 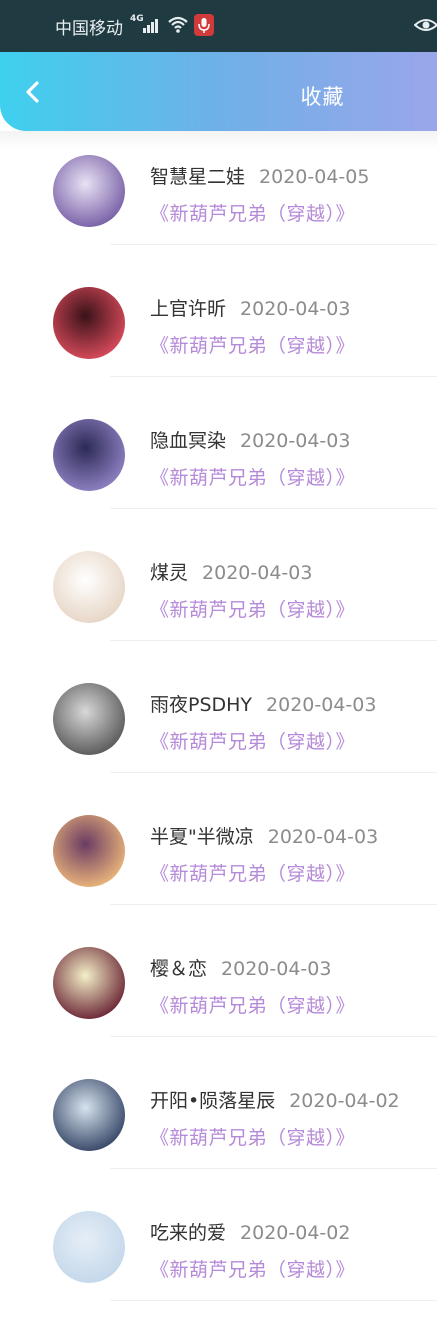 What do you see at coordinates (137, 19) in the screenshot?
I see `network-type: 4G` at bounding box center [137, 19].